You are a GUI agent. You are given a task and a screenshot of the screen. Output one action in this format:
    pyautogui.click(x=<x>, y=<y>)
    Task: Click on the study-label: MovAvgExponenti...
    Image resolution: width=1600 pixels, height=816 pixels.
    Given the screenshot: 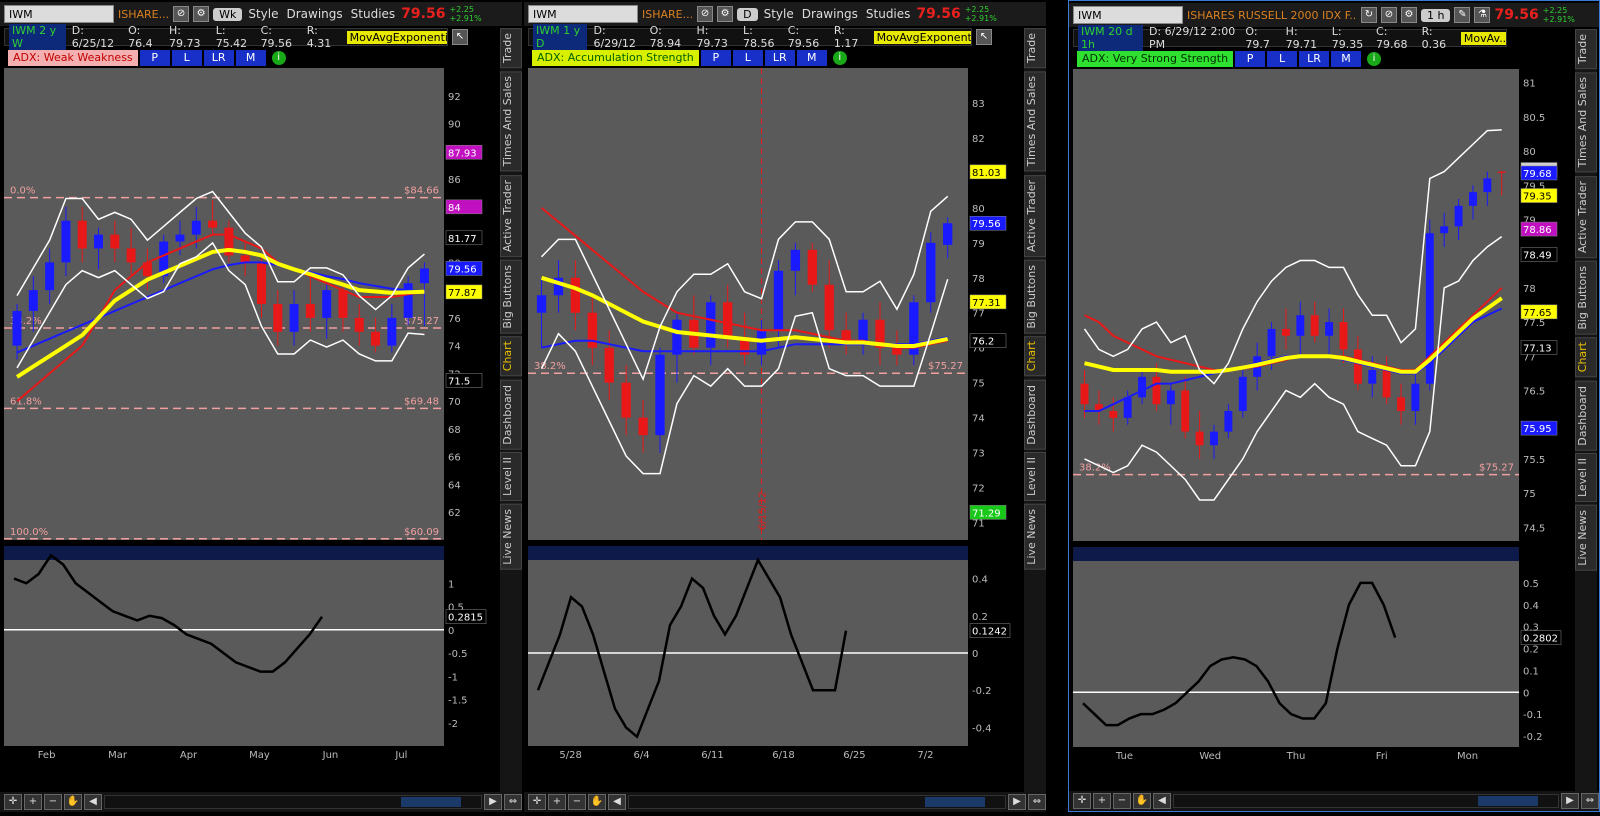 What is the action you would take?
    pyautogui.click(x=397, y=37)
    